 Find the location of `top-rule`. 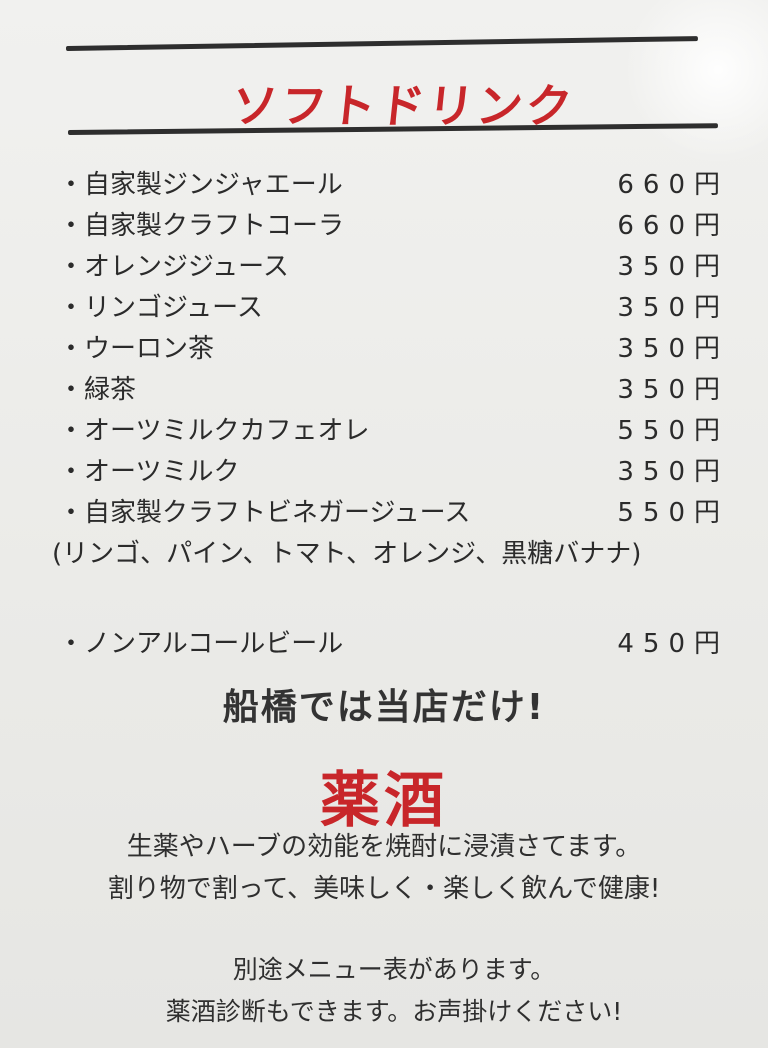

top-rule is located at coordinates (381, 43).